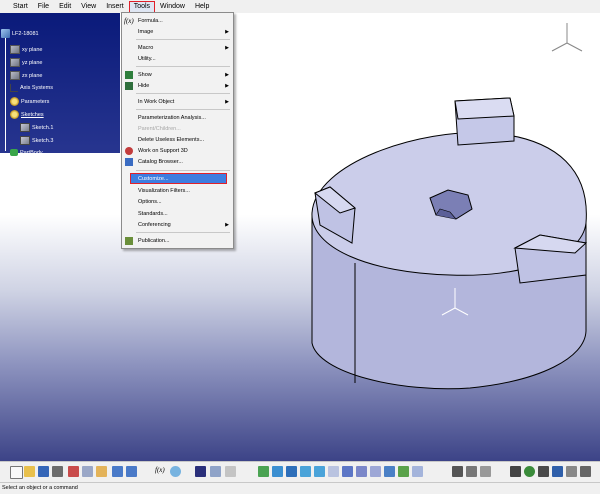 The height and width of the screenshot is (494, 600). Describe the element at coordinates (177, 47) in the screenshot. I see `menu-item-macro: Macro ▶` at that location.